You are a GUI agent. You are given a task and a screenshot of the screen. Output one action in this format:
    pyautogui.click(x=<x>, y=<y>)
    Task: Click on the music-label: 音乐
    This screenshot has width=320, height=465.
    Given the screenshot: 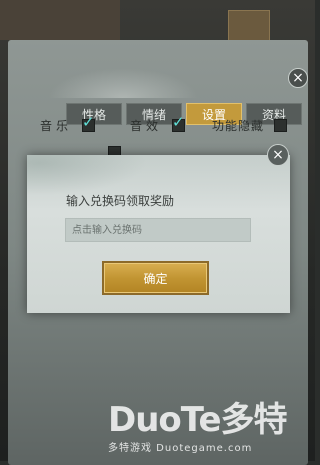 What is the action you would take?
    pyautogui.click(x=56, y=126)
    